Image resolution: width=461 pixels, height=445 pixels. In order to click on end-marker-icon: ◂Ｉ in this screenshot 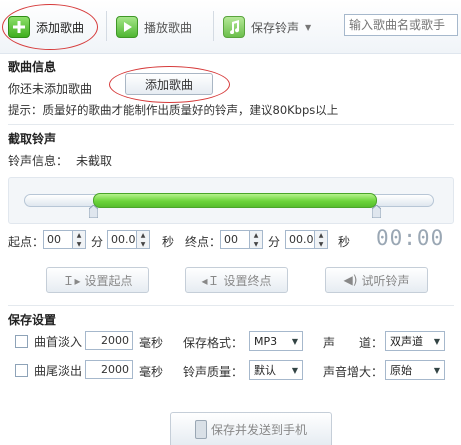, I will do `click(210, 280)`.